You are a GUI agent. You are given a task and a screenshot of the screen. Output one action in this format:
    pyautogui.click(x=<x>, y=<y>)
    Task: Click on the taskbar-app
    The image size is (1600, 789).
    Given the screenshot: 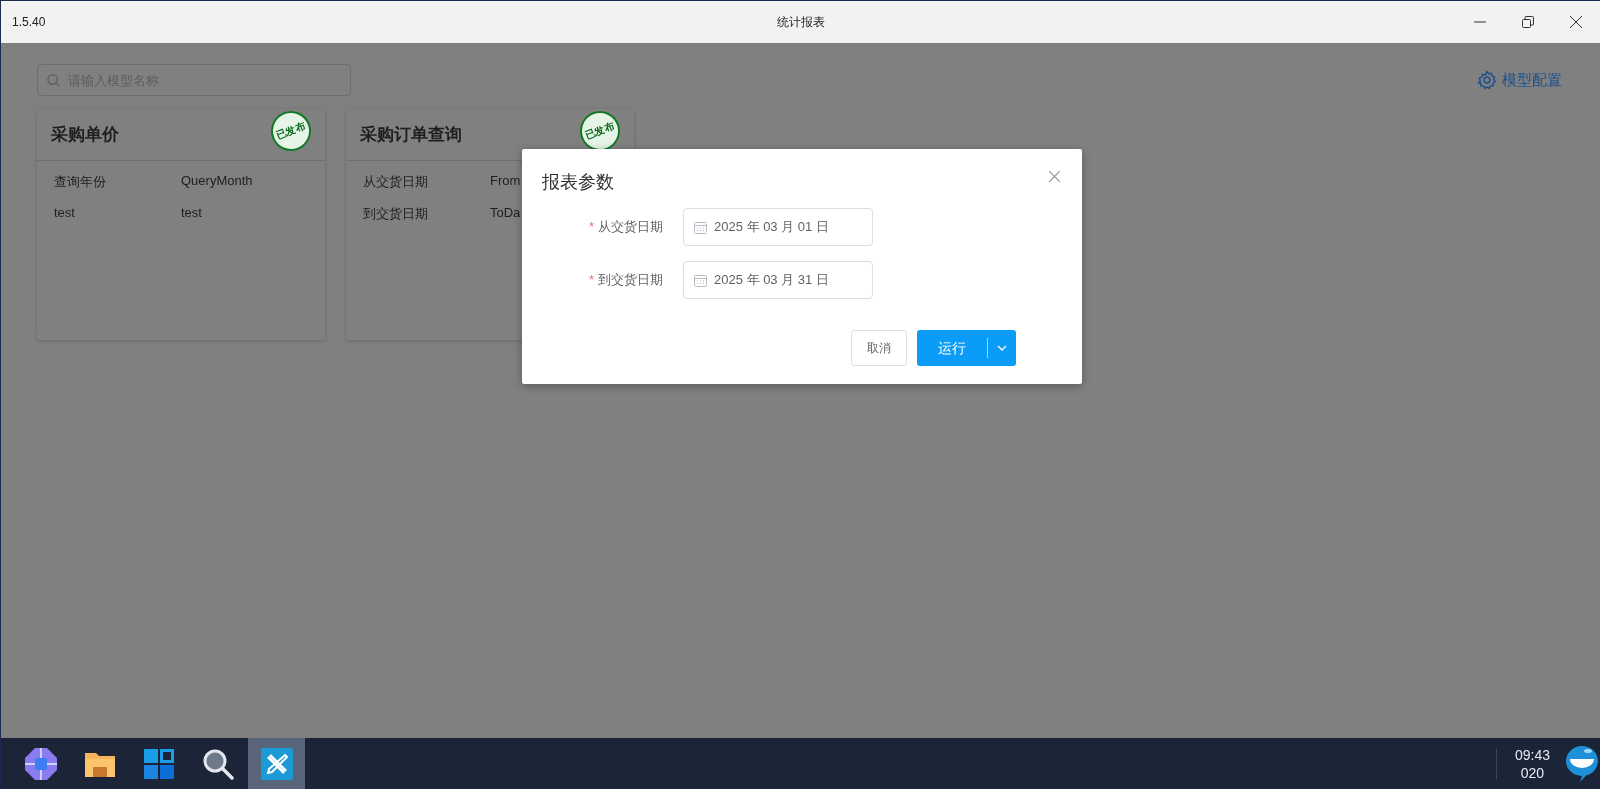 What is the action you would take?
    pyautogui.click(x=276, y=763)
    